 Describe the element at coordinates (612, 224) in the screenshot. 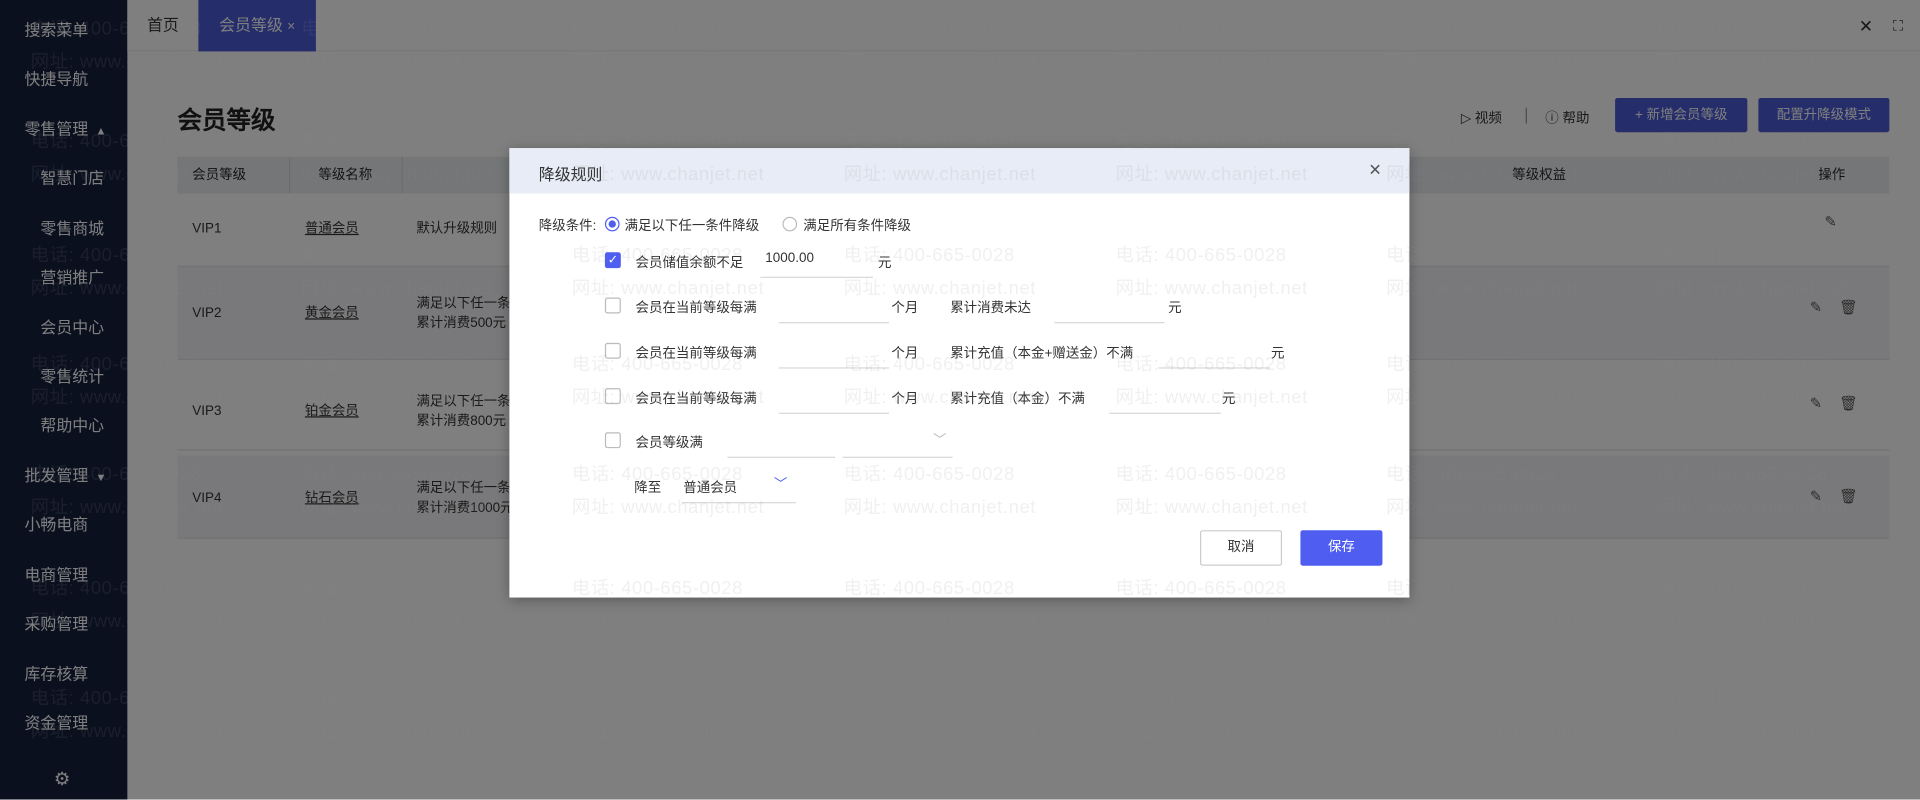

I see `radio-any-condition` at that location.